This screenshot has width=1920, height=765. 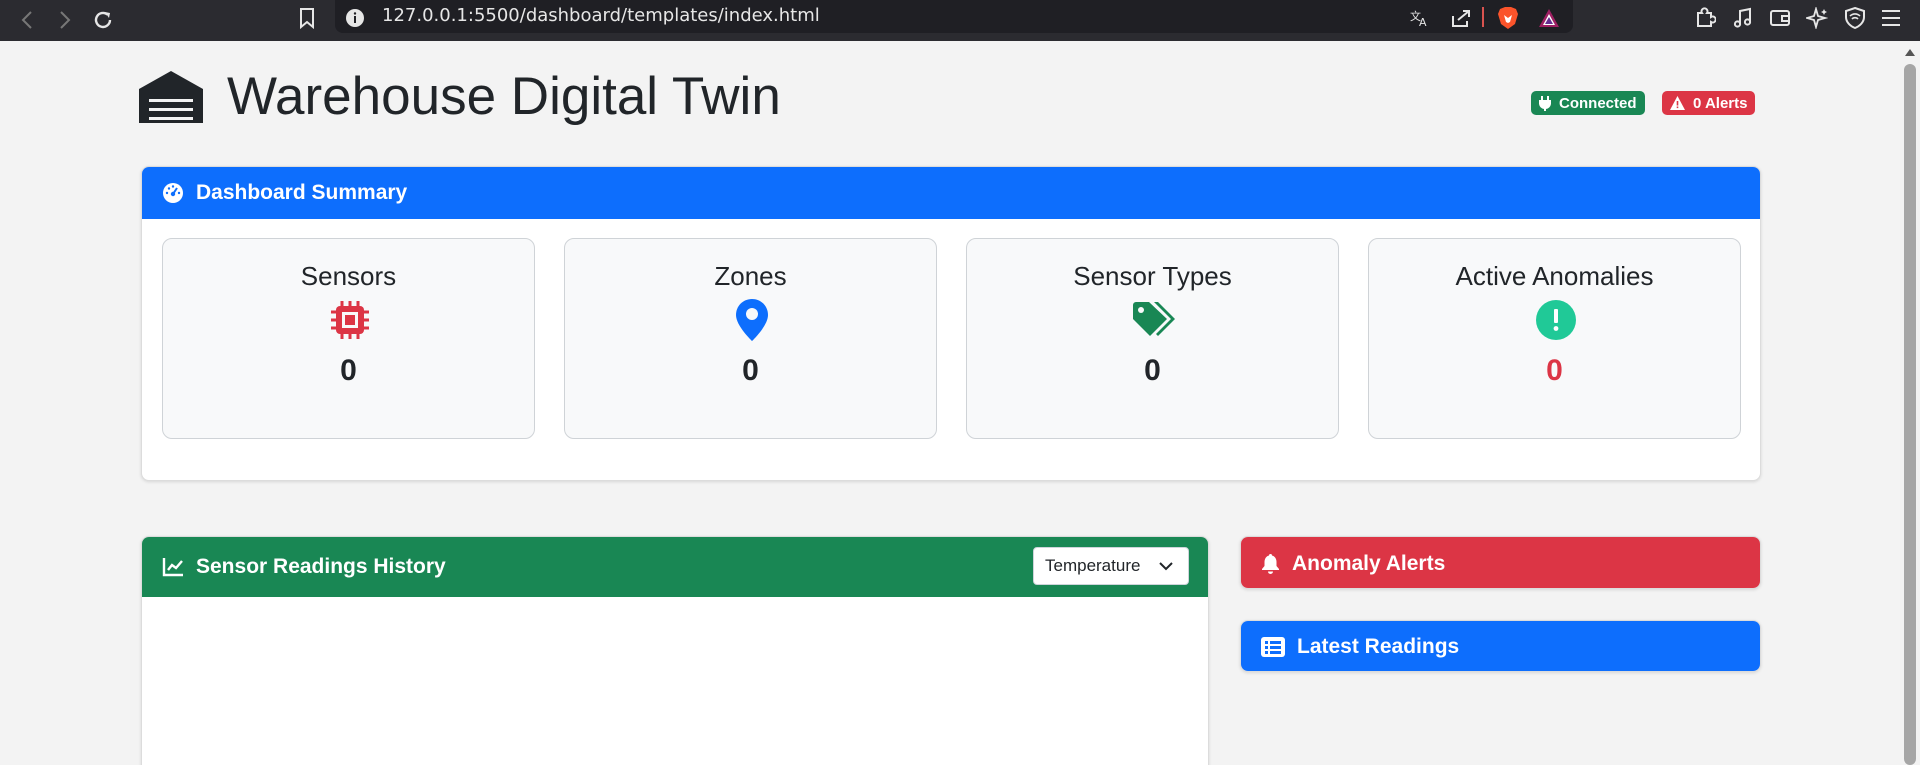 I want to click on dashboard-summary-title: Dashboard Summary, so click(x=302, y=192).